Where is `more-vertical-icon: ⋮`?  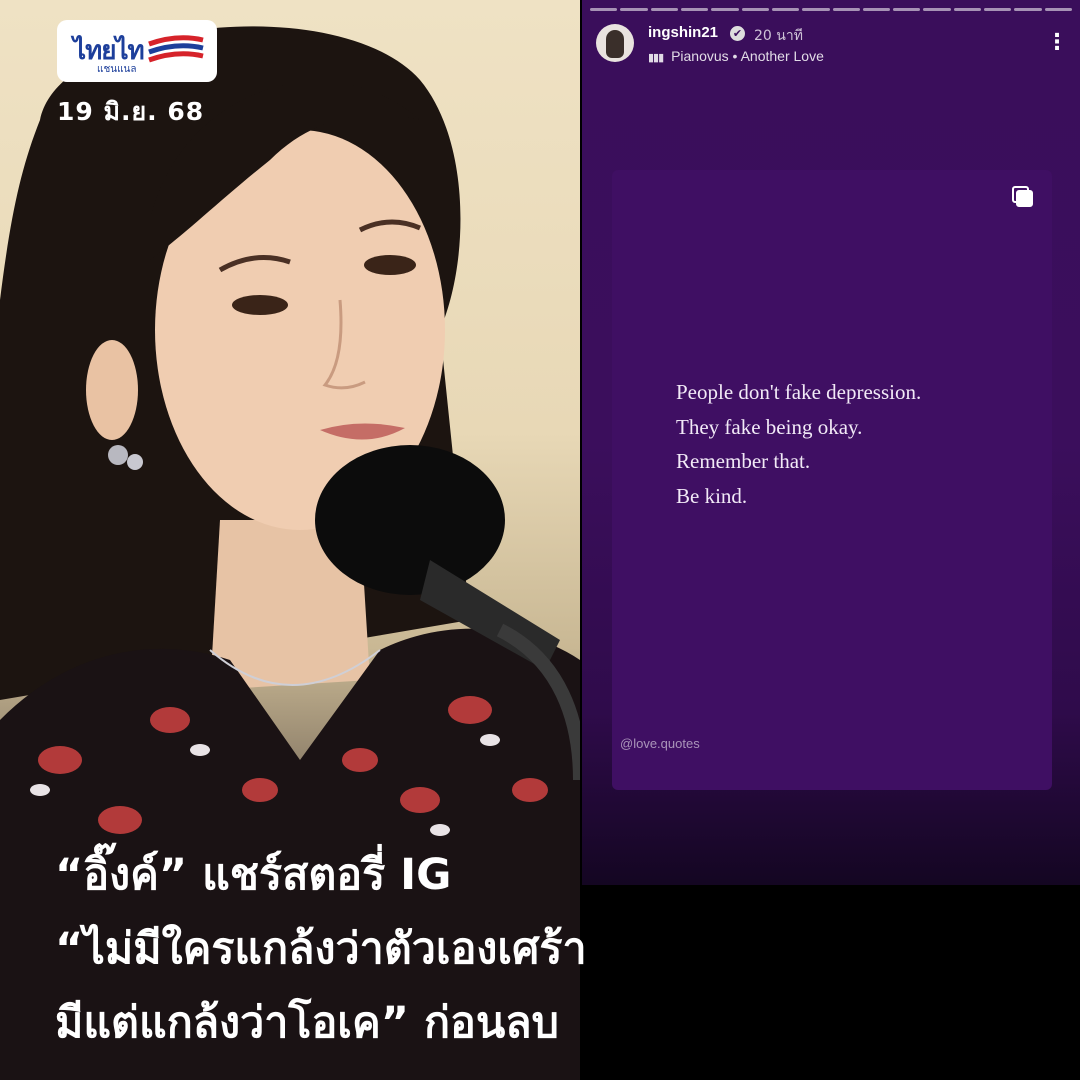
more-vertical-icon: ⋮ is located at coordinates (1057, 43).